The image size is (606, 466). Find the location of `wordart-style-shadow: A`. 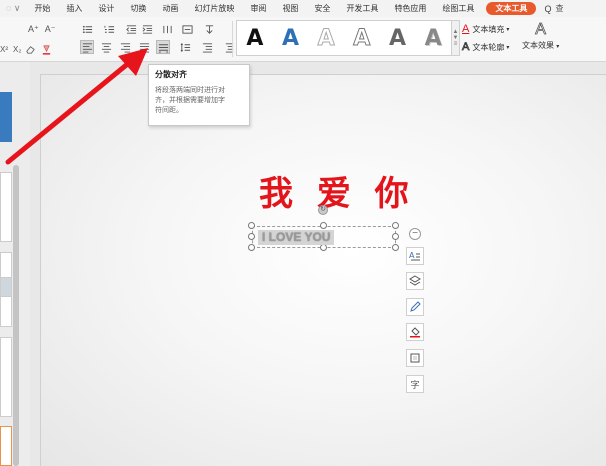

wordart-style-shadow: A is located at coordinates (433, 38).